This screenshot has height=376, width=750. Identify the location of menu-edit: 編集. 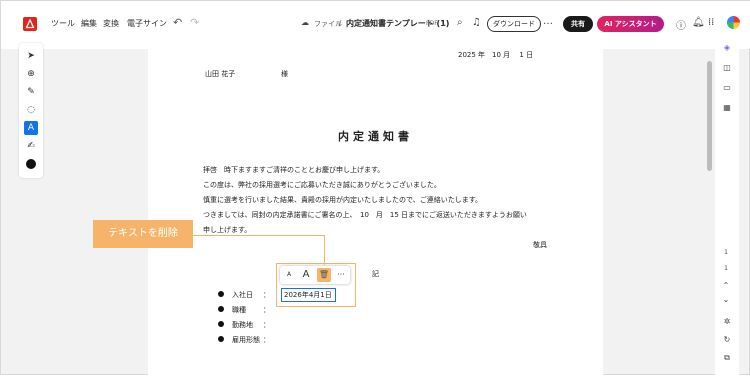
(89, 23).